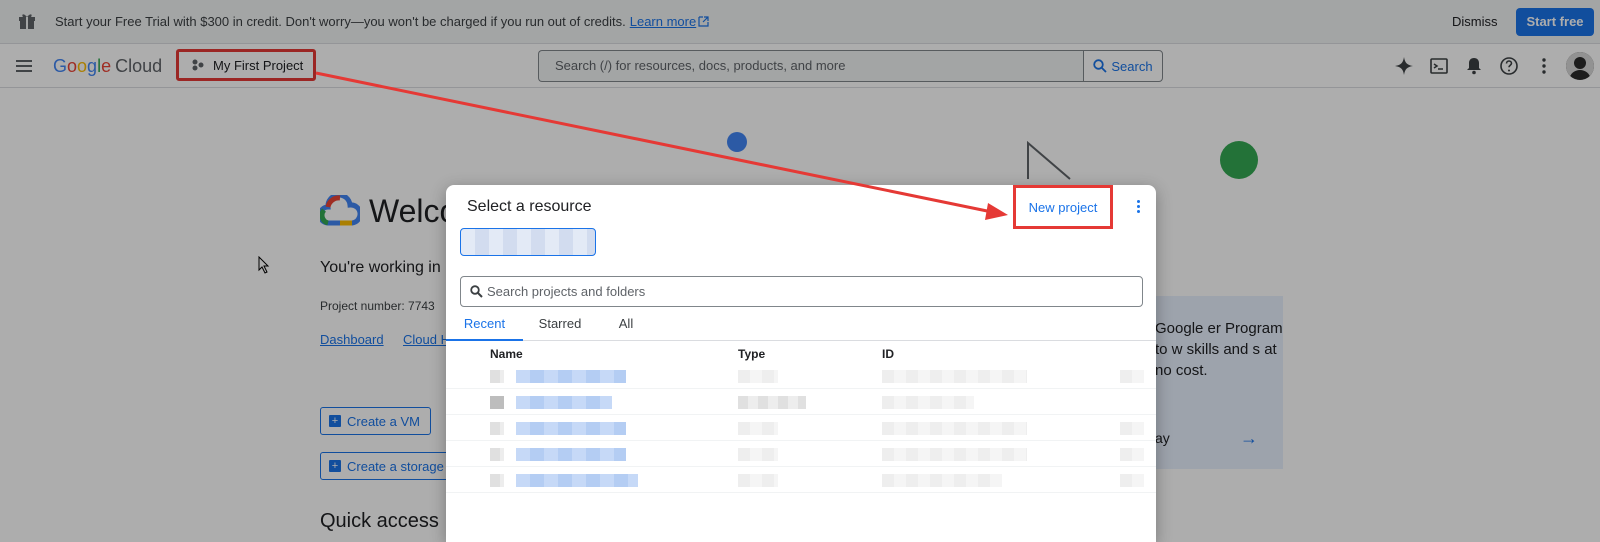  What do you see at coordinates (560, 326) in the screenshot?
I see `tab-starred: Starred` at bounding box center [560, 326].